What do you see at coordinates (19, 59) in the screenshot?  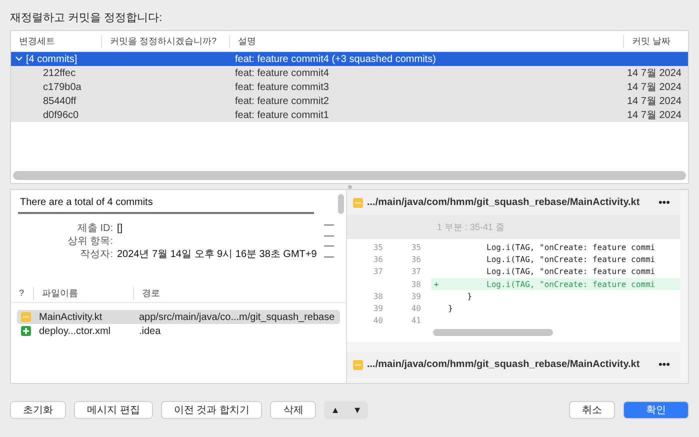 I see `chevron-icon` at bounding box center [19, 59].